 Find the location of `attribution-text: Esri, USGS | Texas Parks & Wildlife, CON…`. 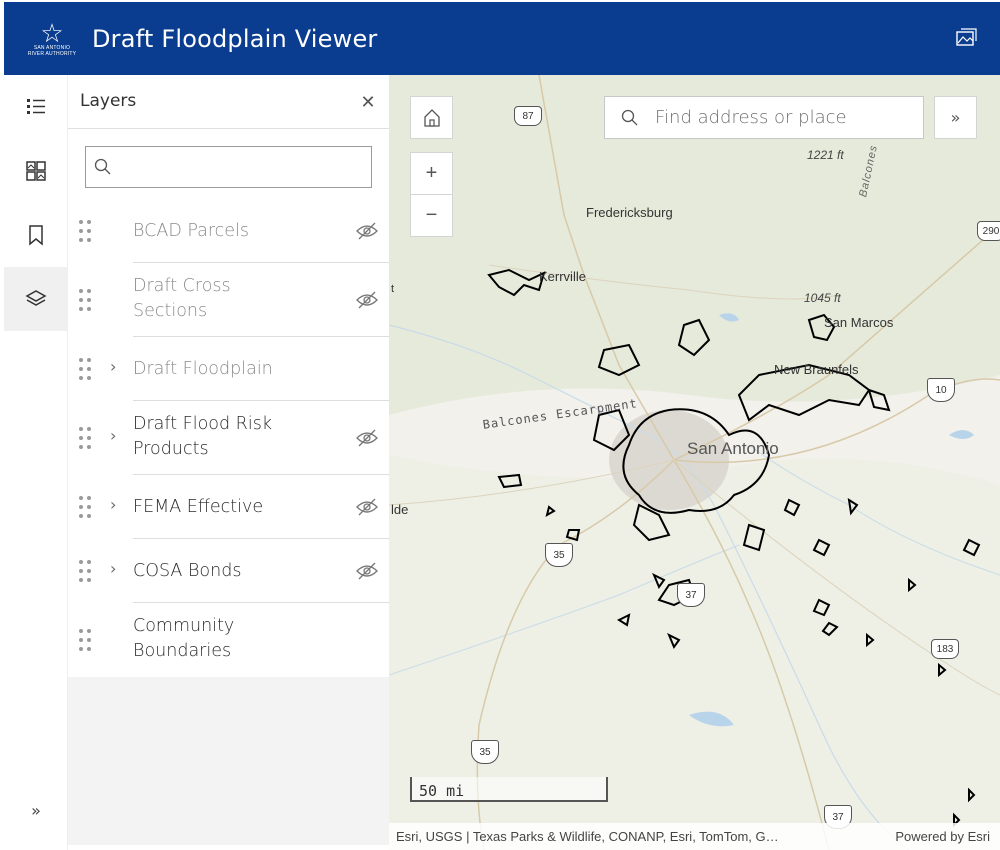

attribution-text: Esri, USGS | Texas Parks & Wildlife, CON… is located at coordinates (587, 836).